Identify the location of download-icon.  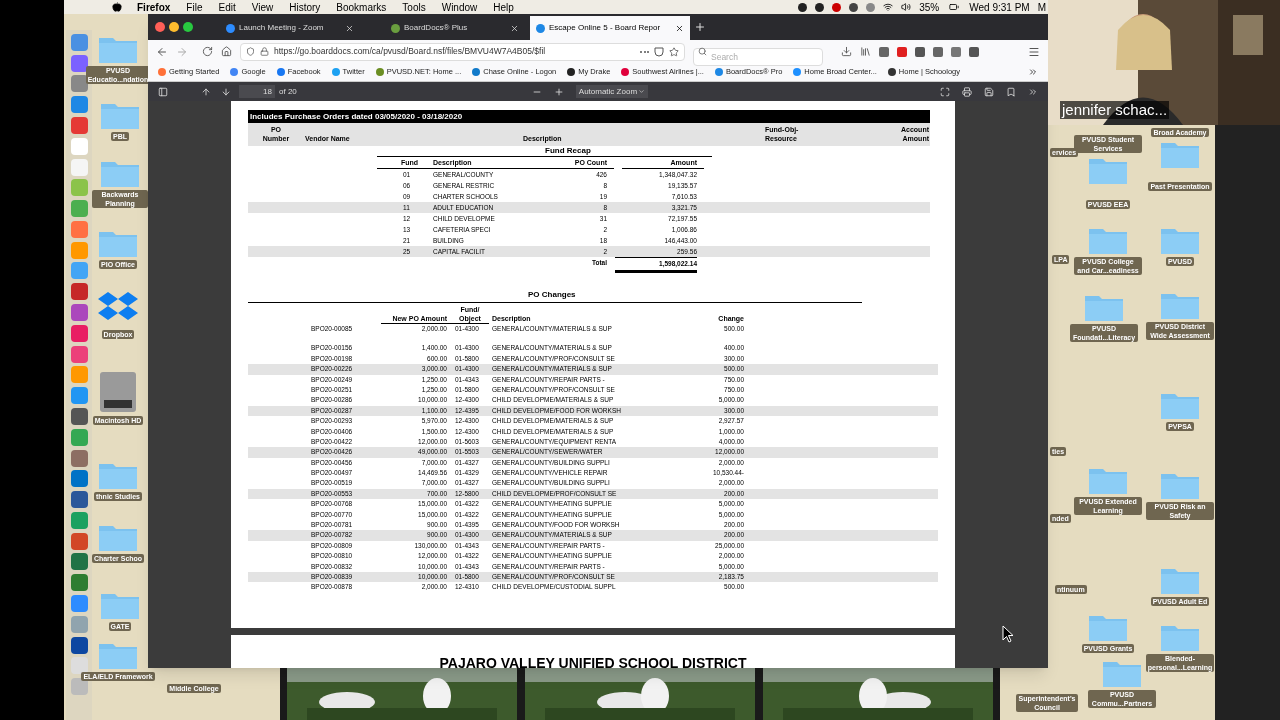
(846, 51).